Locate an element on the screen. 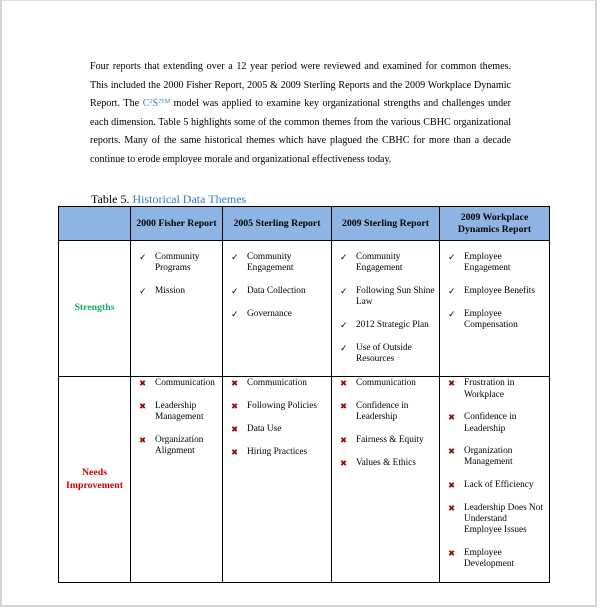 Image resolution: width=600 pixels, height=610 pixels. theme-item-text: Community Programs is located at coordinates (177, 263).